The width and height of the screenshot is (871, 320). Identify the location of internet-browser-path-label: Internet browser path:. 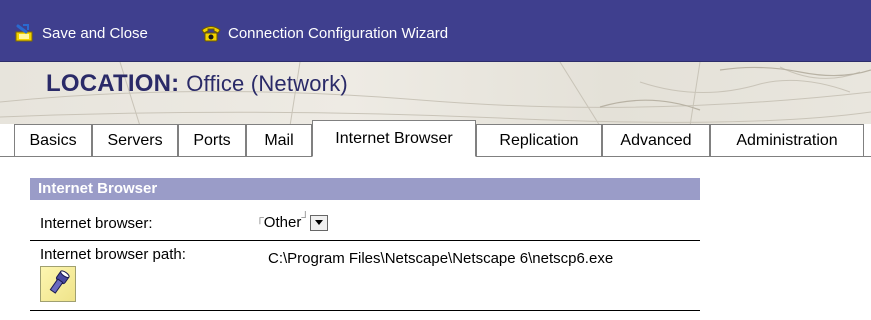
(113, 254).